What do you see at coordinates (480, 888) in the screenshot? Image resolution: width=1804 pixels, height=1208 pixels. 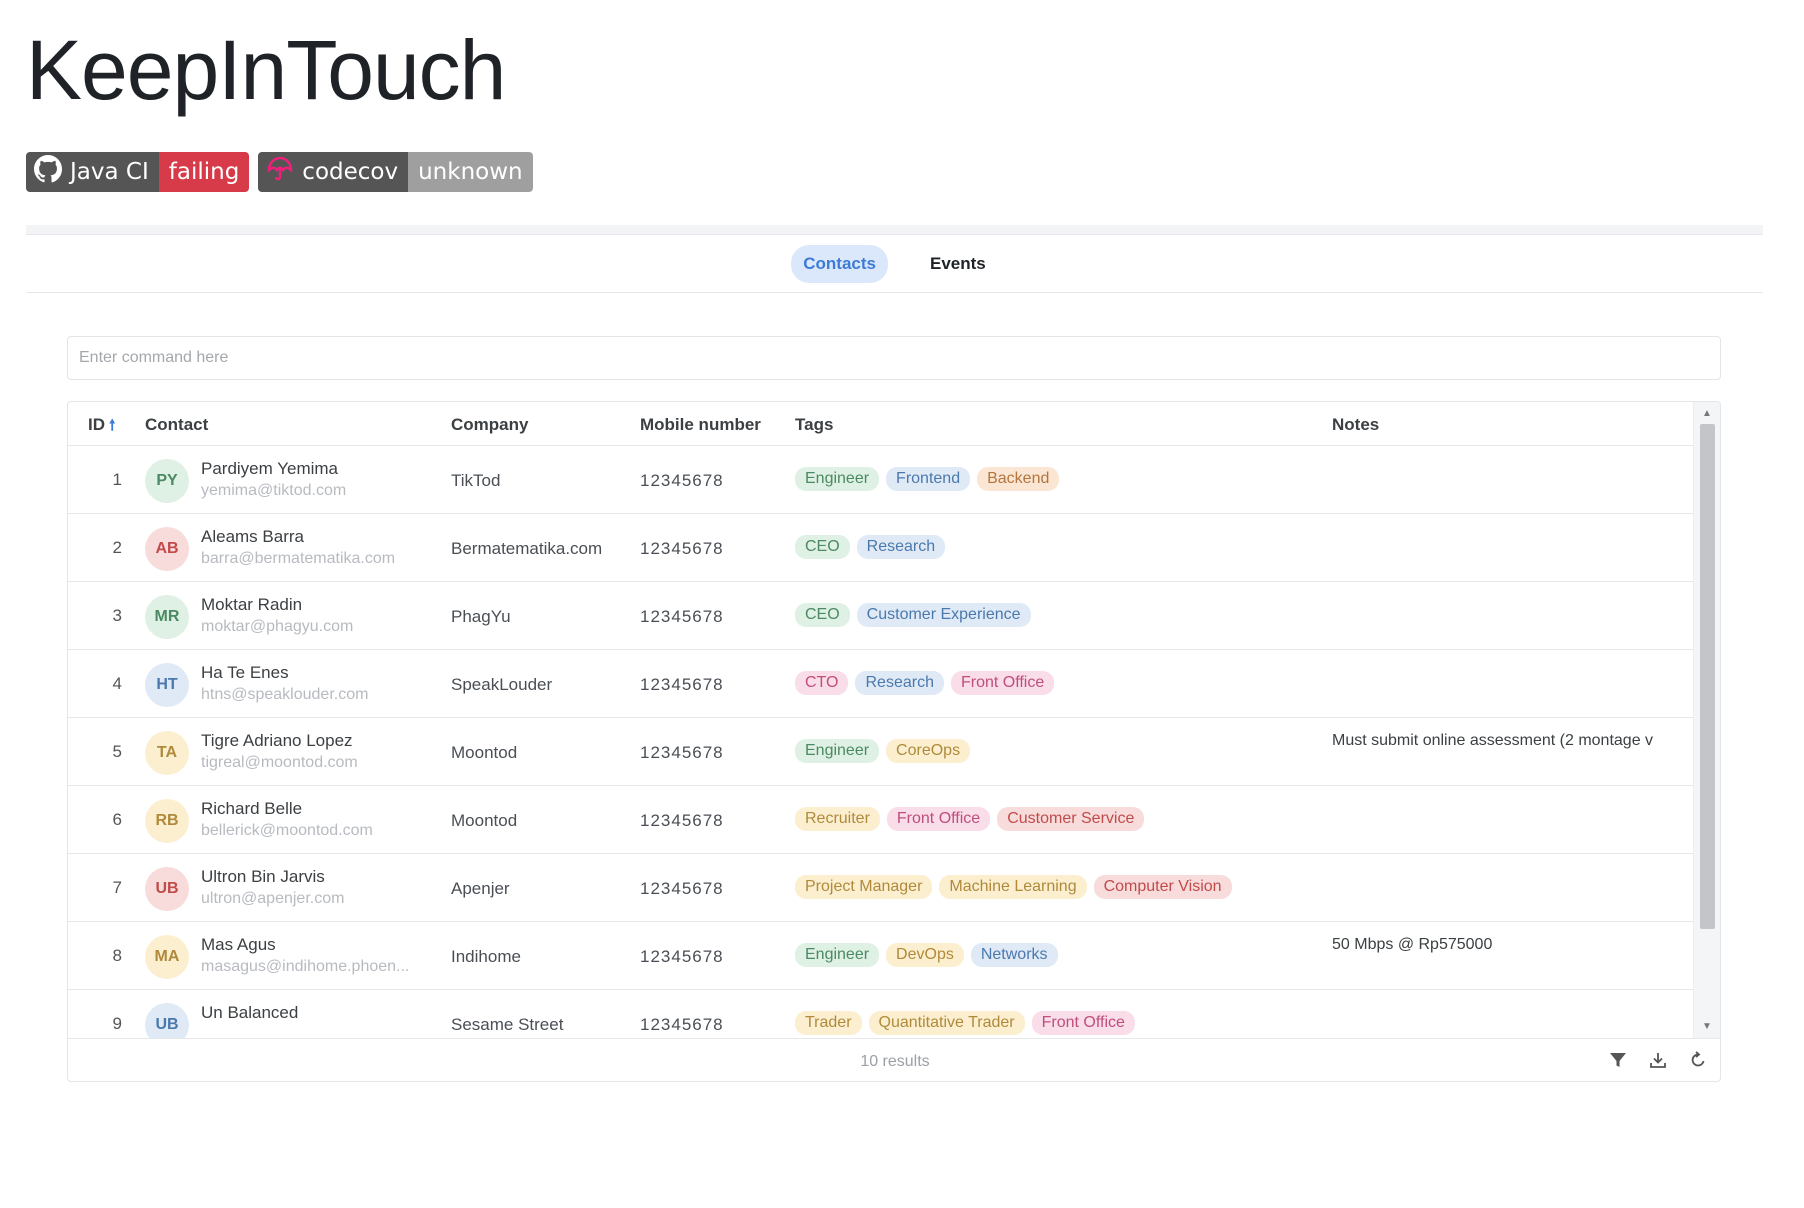 I see `company-cell: Apenjer` at bounding box center [480, 888].